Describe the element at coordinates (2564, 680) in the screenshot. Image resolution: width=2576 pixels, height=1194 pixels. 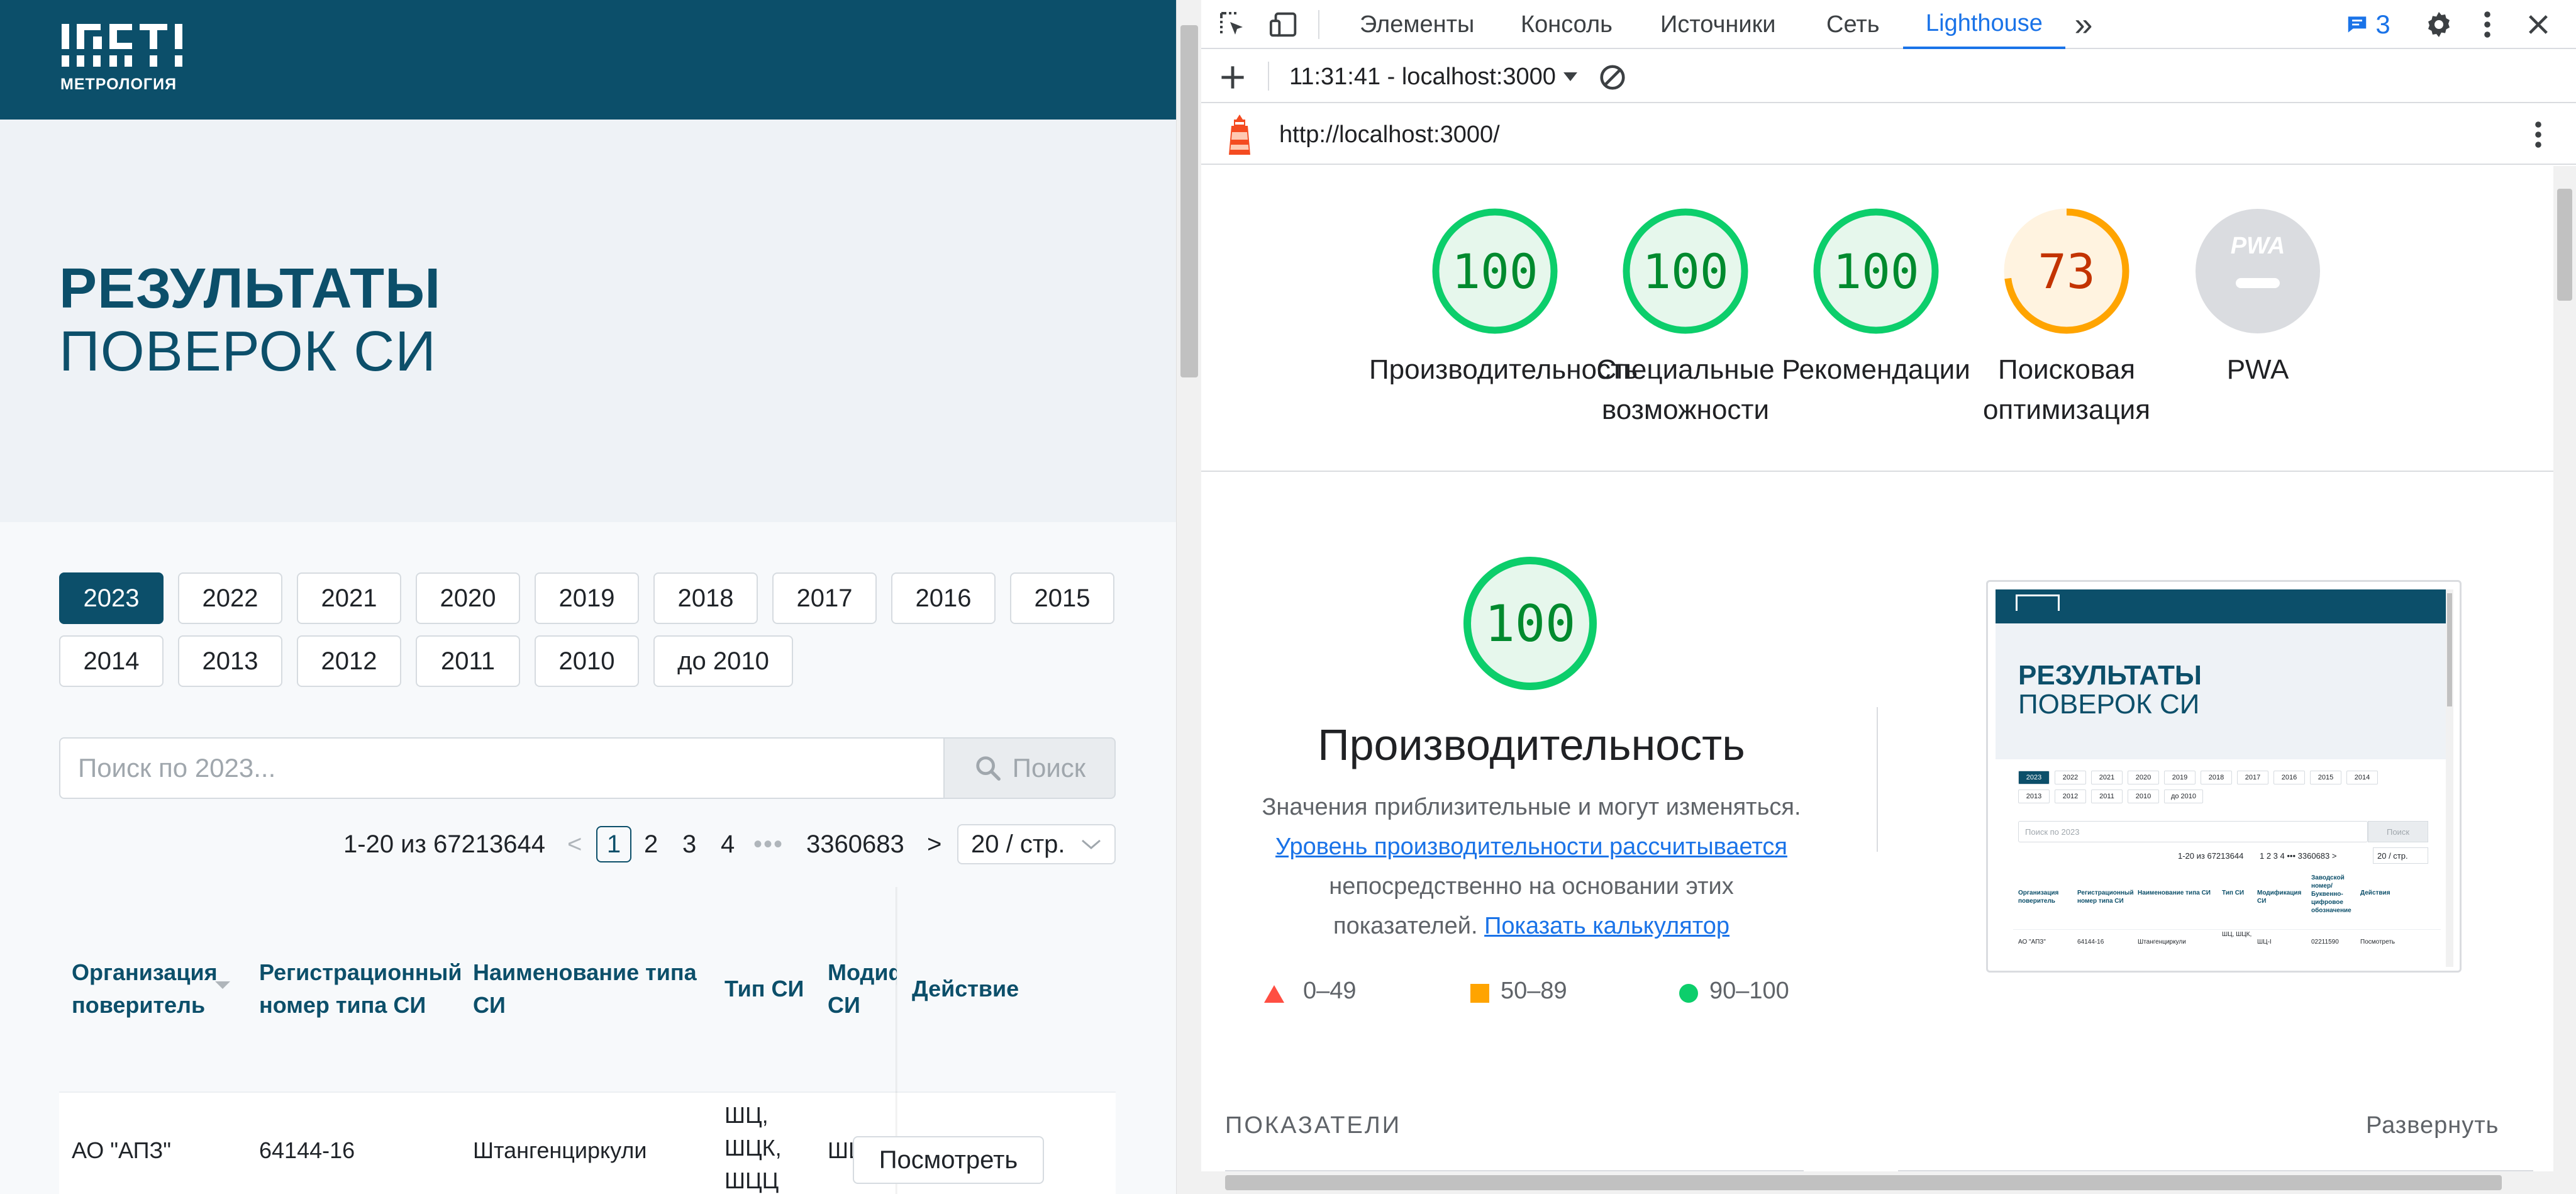
I see `devtools-scrollbar` at that location.